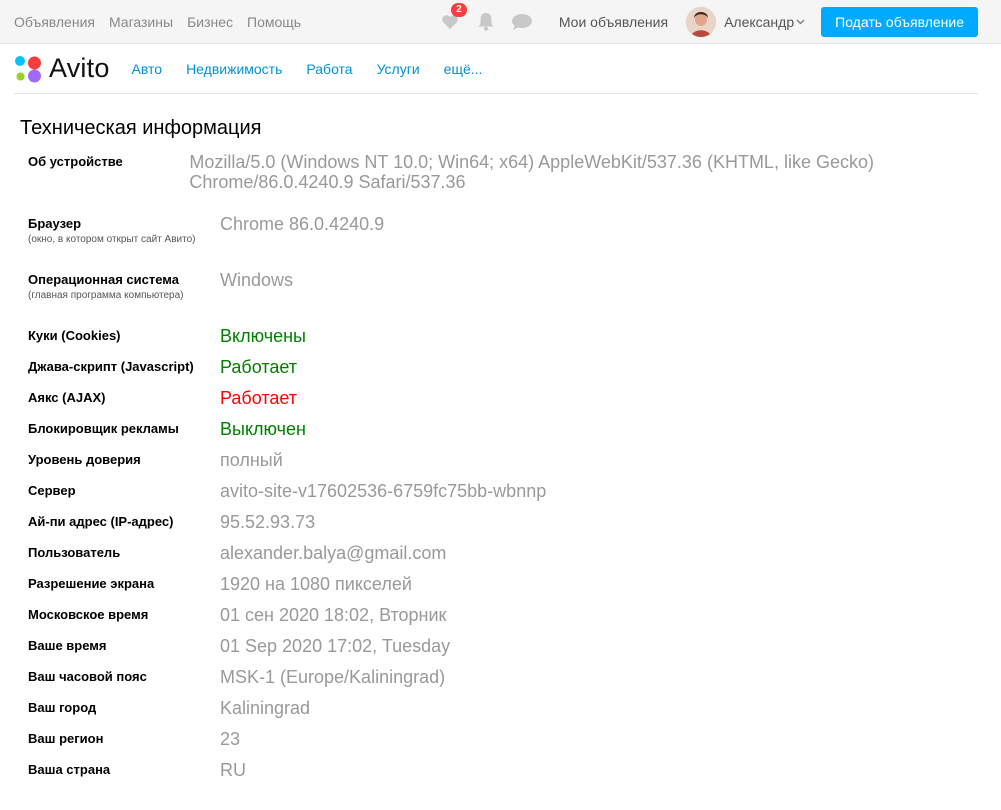  I want to click on info-label: Ваш часовой пояс, so click(124, 682).